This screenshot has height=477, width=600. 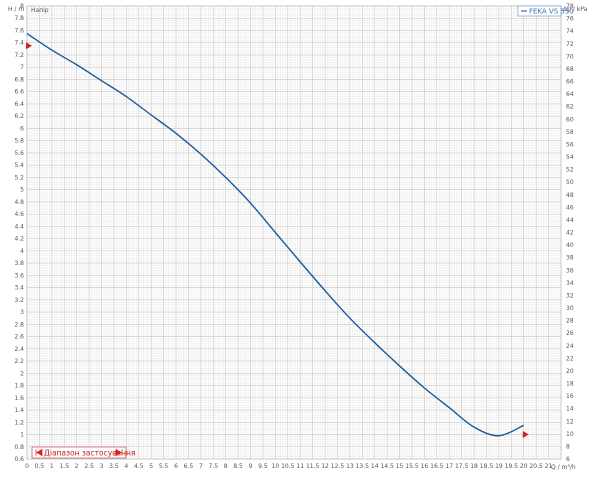 I want to click on x-tick-label: 8.5, so click(x=238, y=466).